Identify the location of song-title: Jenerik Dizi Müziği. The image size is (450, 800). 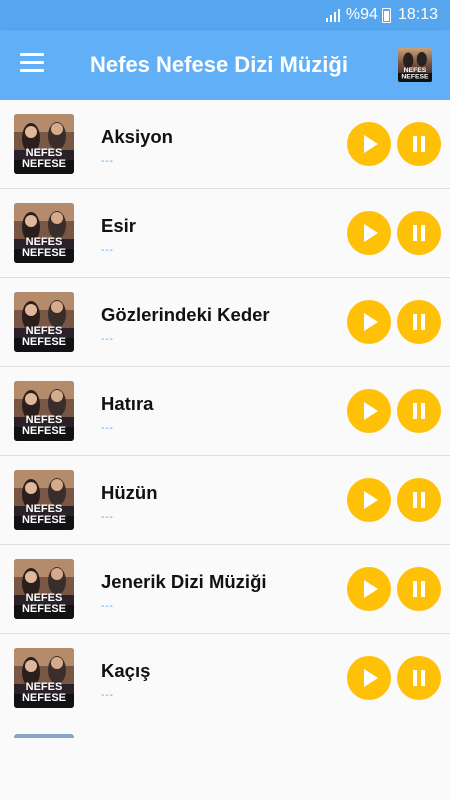
(184, 581).